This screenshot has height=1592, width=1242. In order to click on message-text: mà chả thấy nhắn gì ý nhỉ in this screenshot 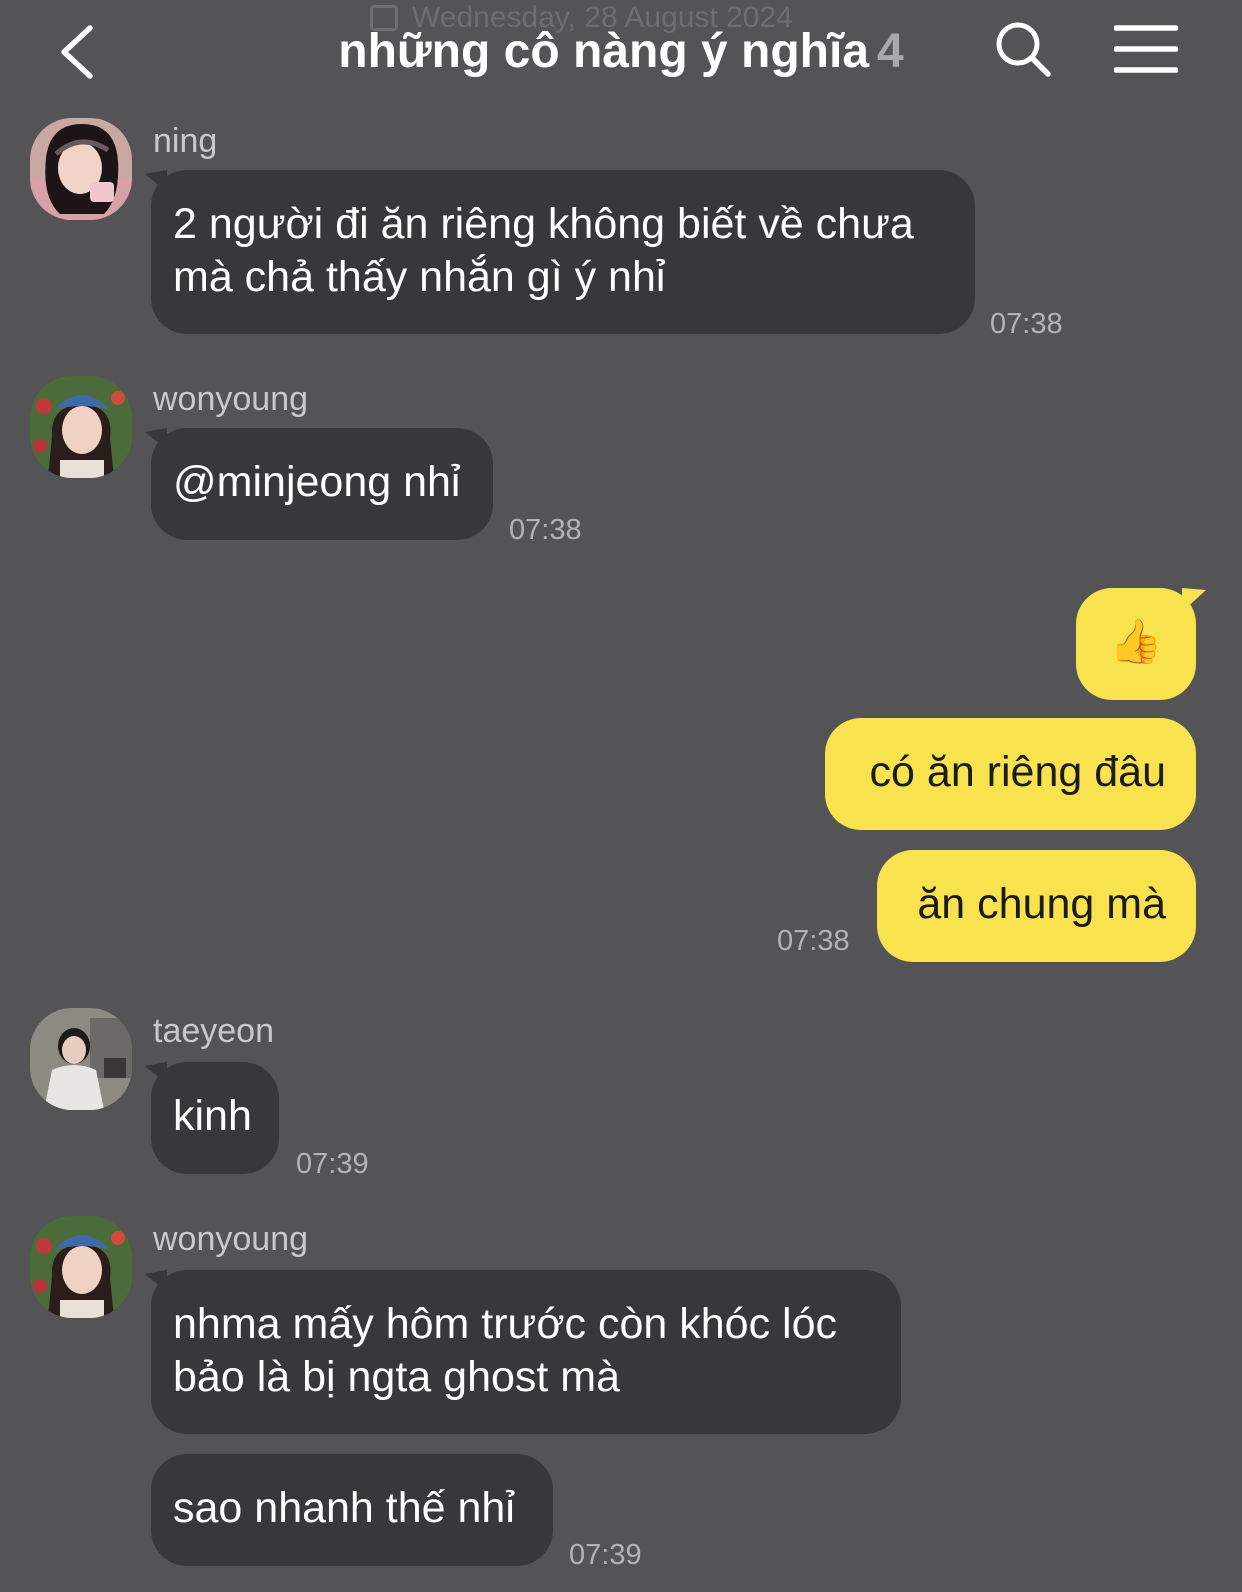, I will do `click(419, 277)`.